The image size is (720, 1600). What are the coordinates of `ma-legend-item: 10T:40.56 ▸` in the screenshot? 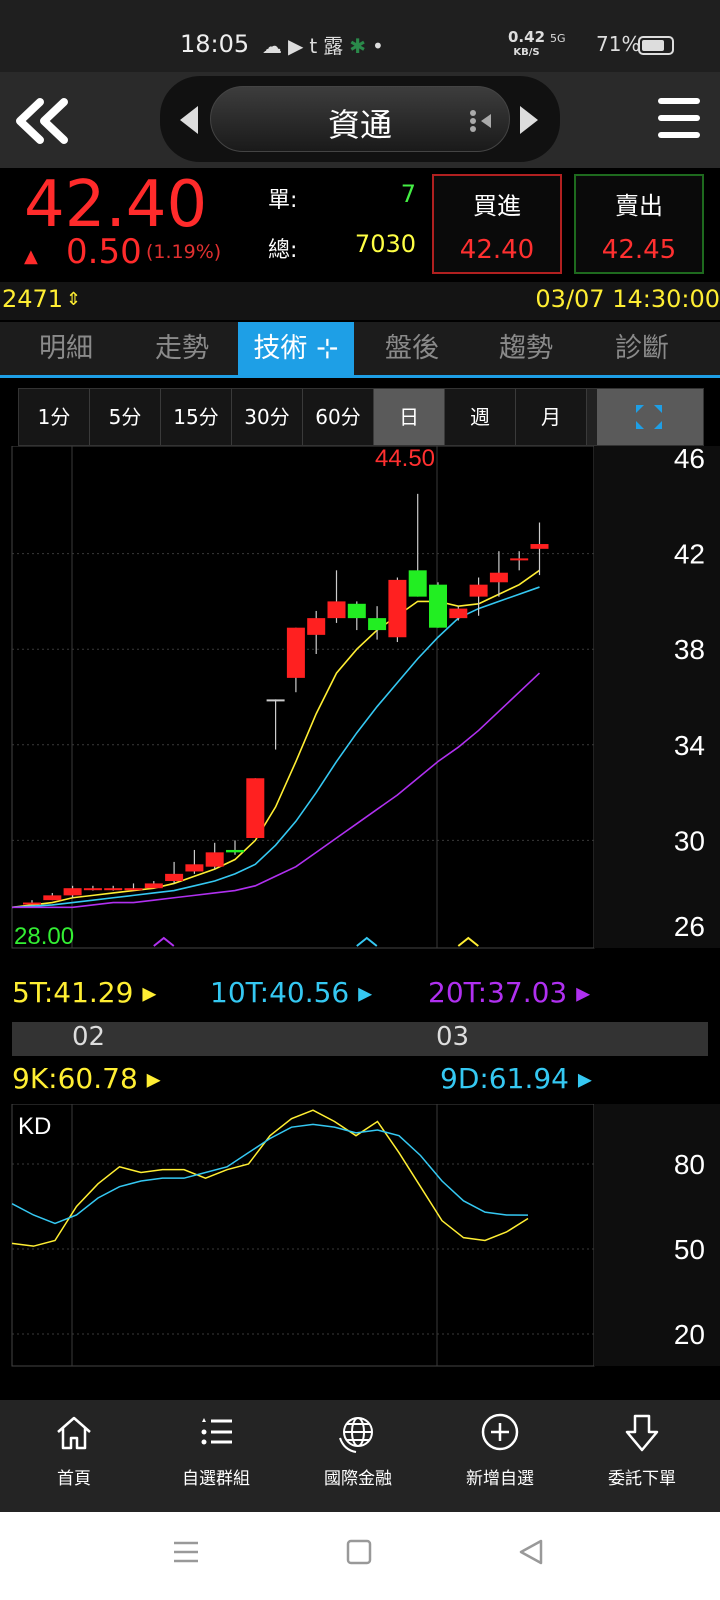 It's located at (291, 992).